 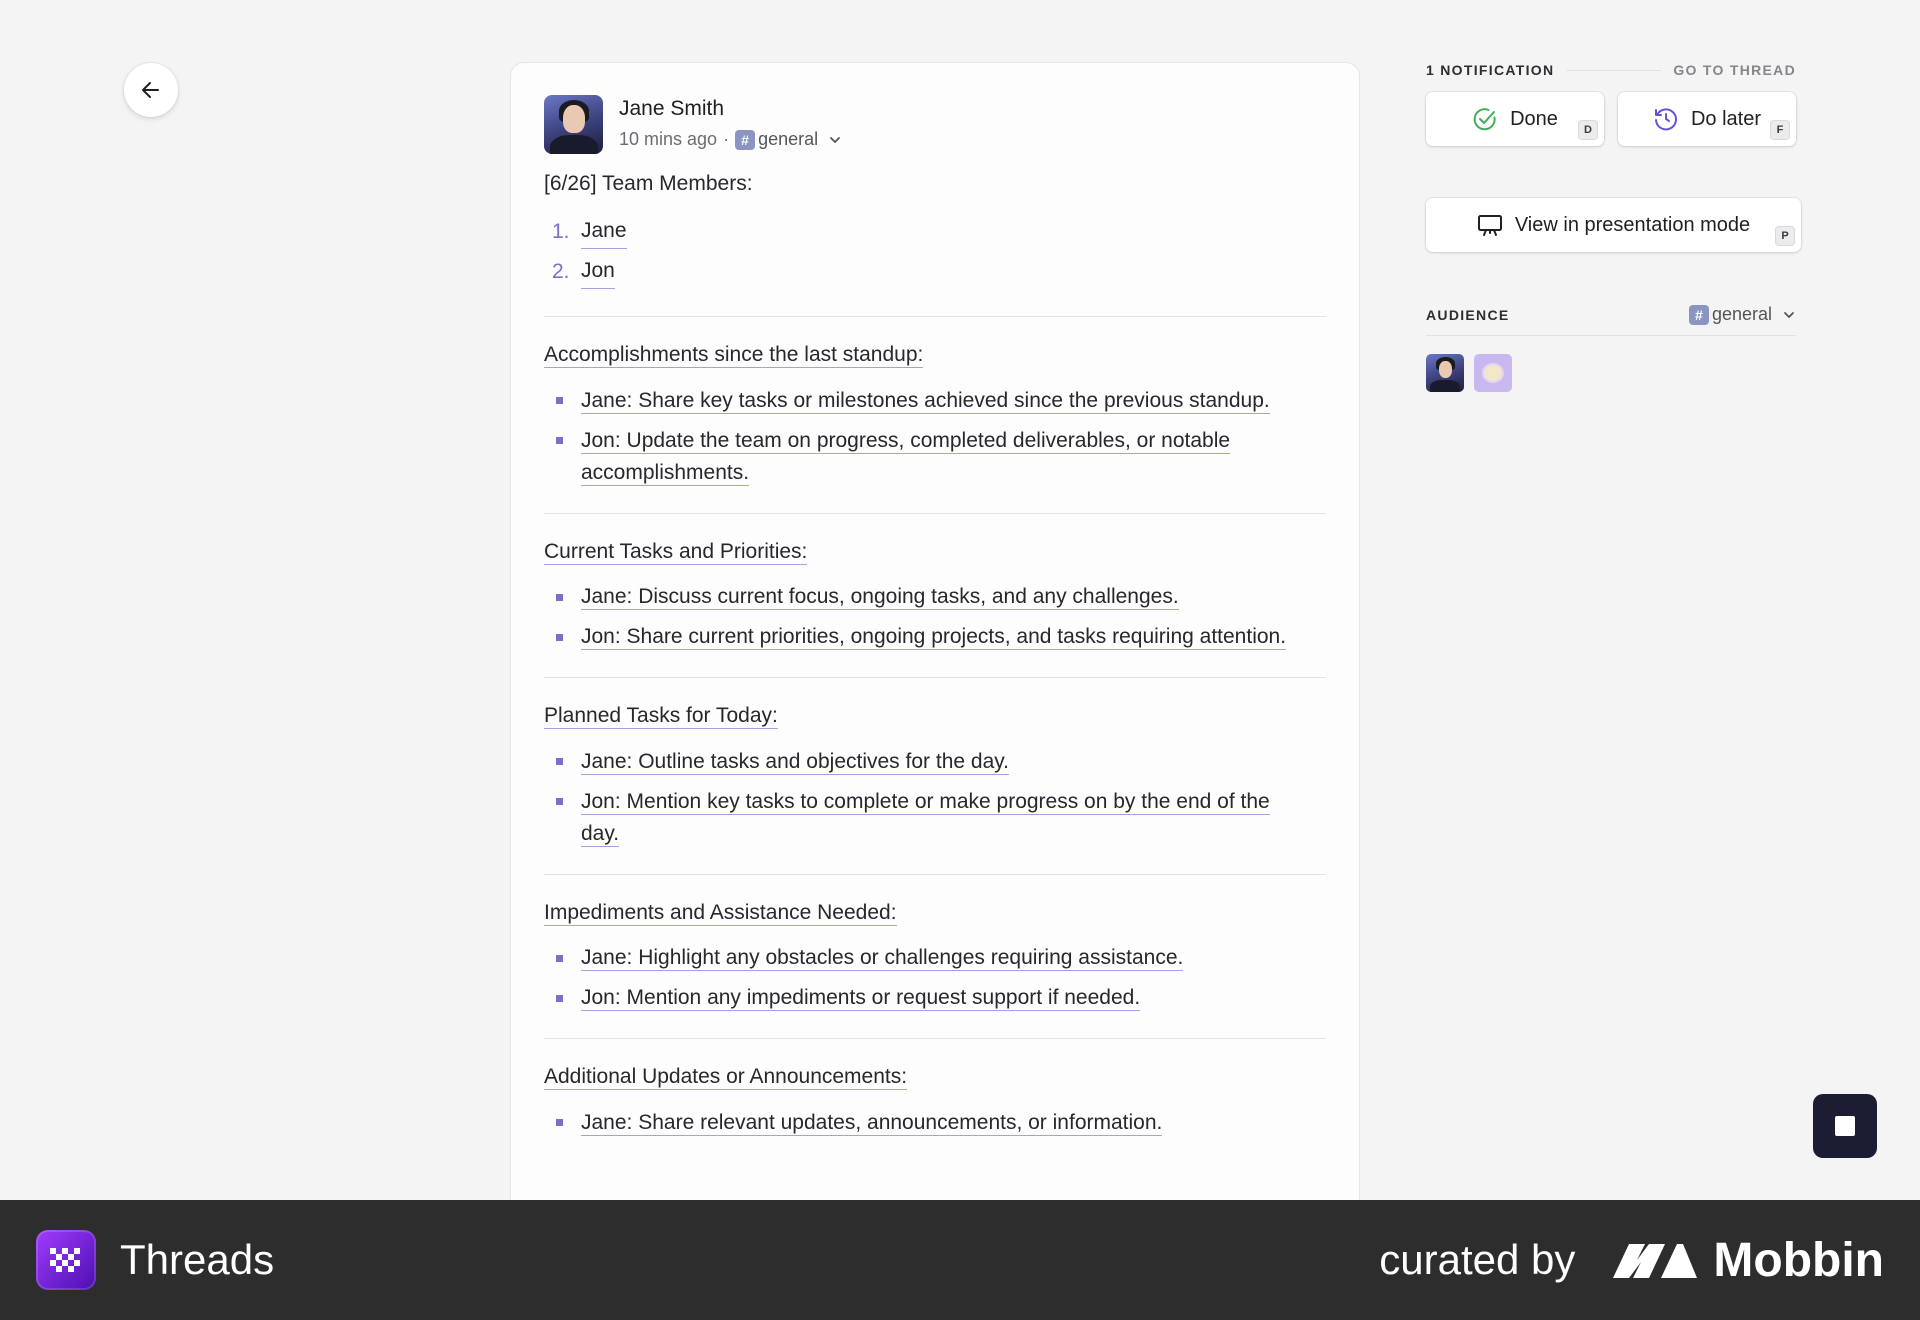 I want to click on shortcut-key: P, so click(x=1785, y=236).